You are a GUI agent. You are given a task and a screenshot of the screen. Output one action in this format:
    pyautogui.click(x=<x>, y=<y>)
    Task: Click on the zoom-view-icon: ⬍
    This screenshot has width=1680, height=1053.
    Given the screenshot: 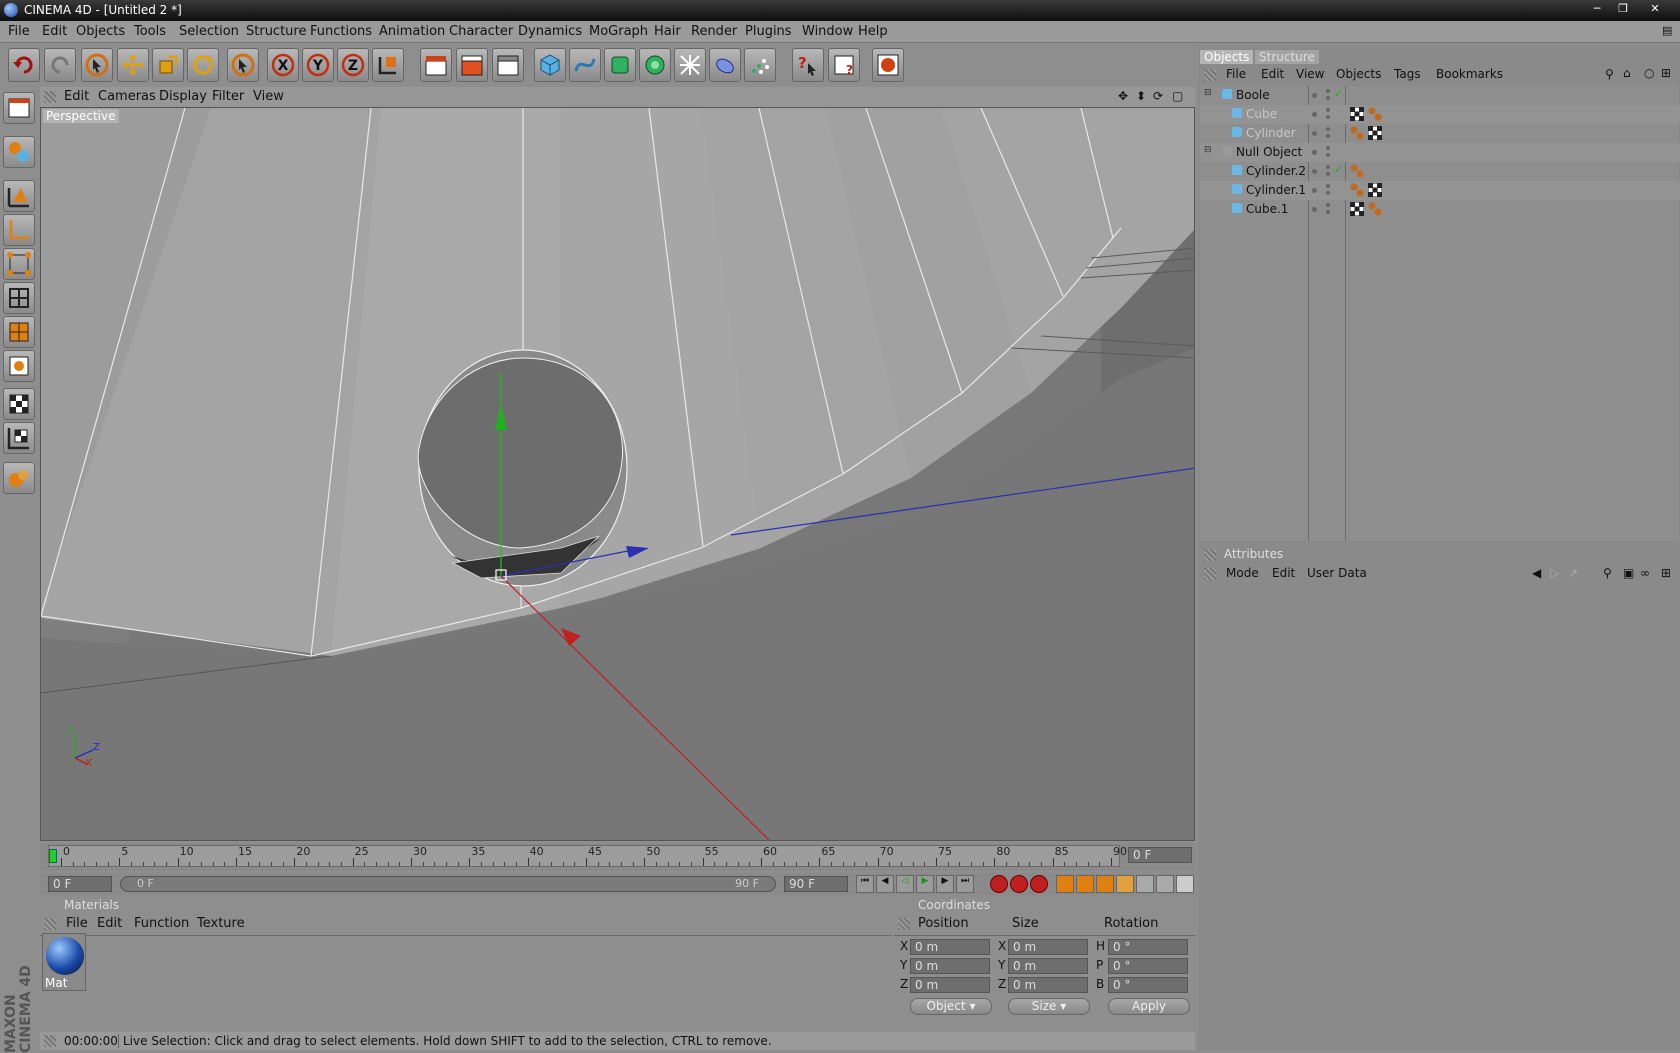 What is the action you would take?
    pyautogui.click(x=1141, y=96)
    